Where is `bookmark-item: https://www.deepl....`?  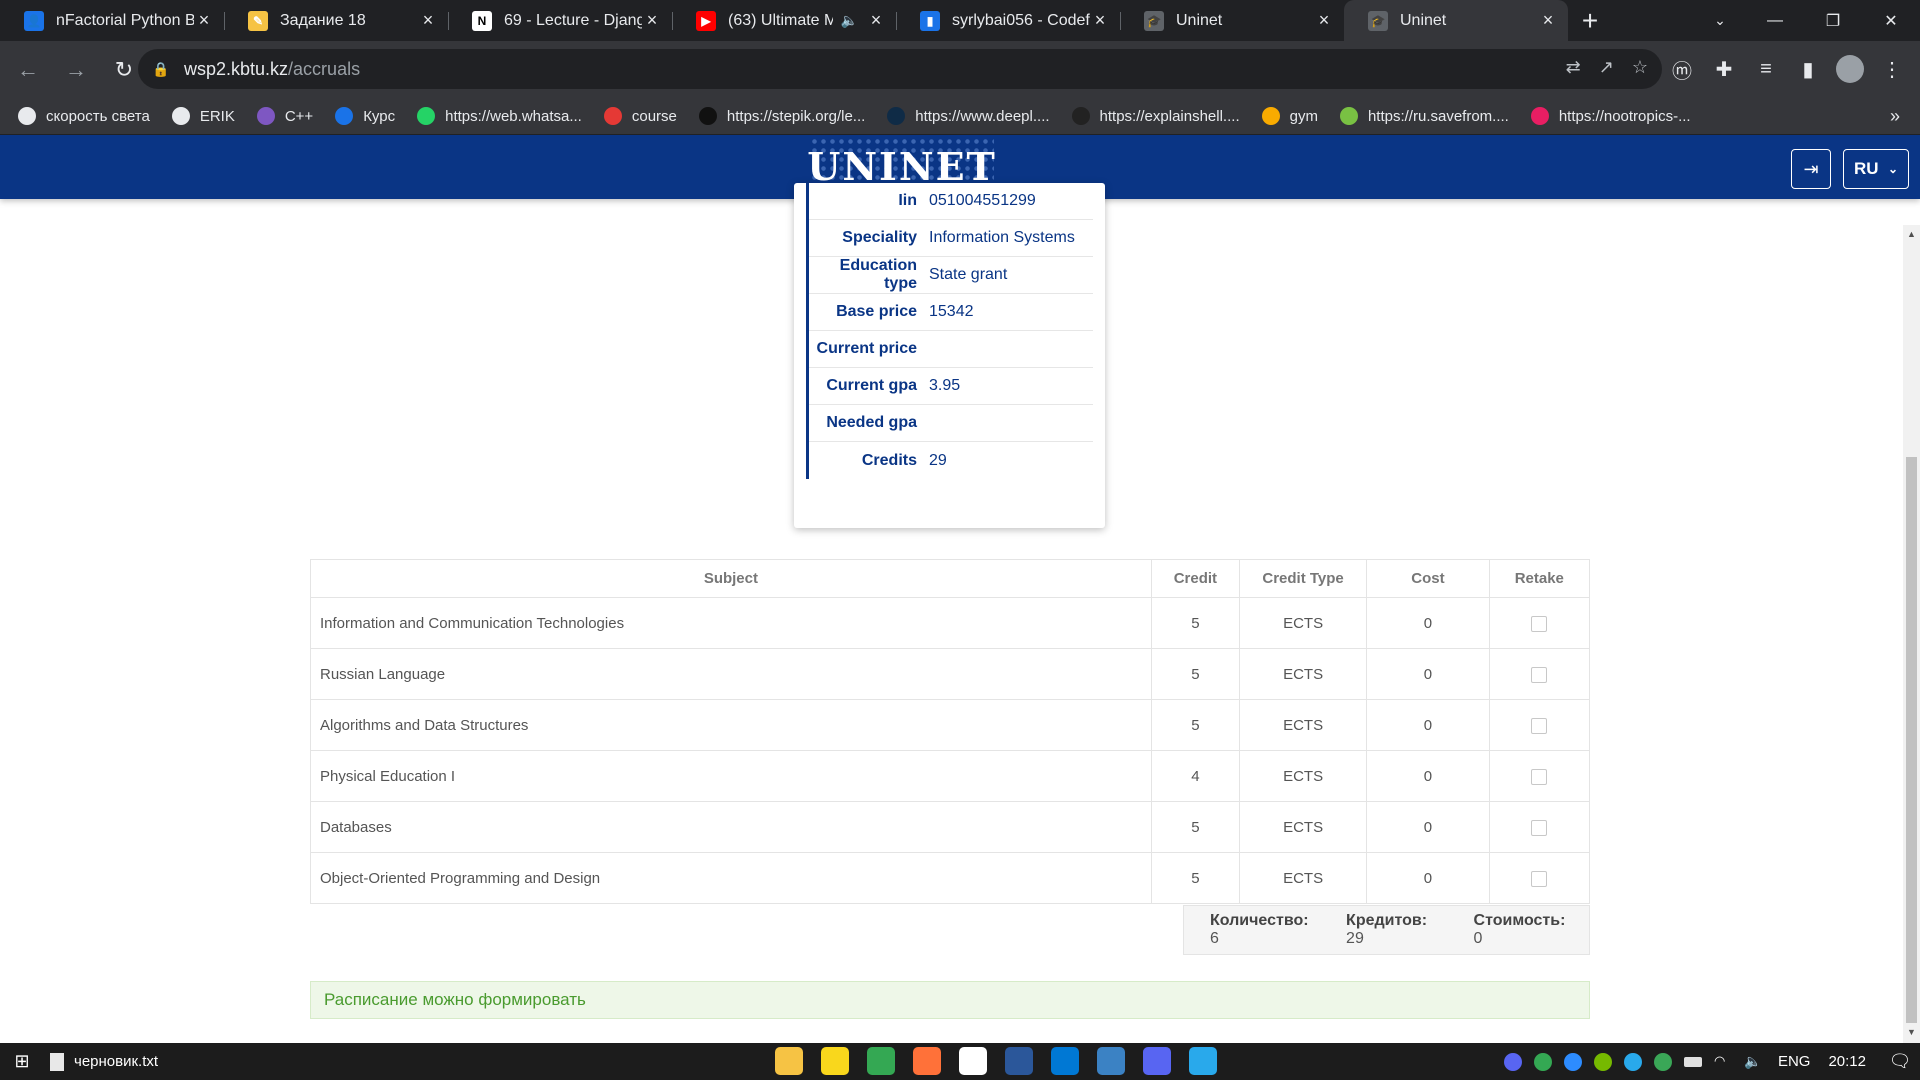 bookmark-item: https://www.deepl.... is located at coordinates (968, 116).